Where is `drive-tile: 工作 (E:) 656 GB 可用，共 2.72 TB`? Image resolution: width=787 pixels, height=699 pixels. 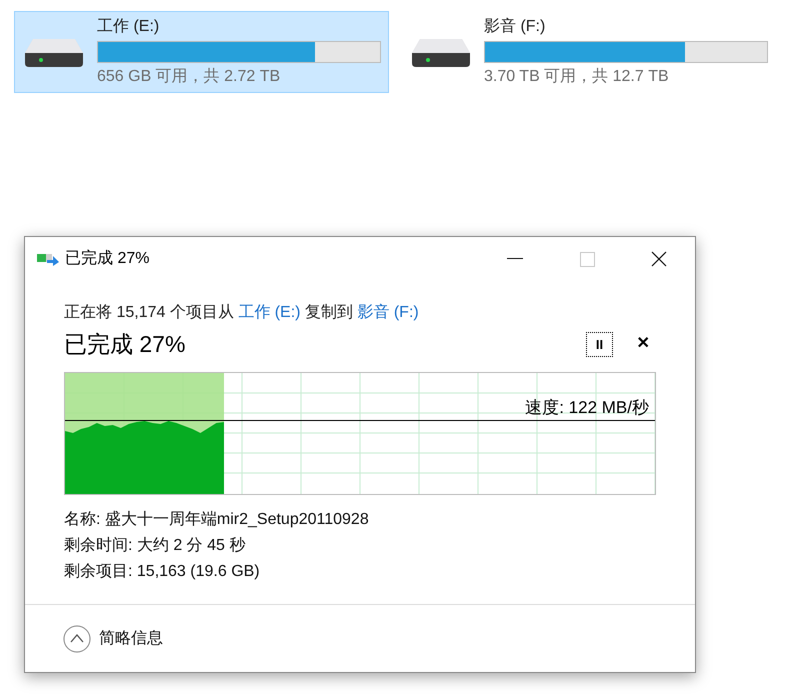 drive-tile: 工作 (E:) 656 GB 可用，共 2.72 TB is located at coordinates (201, 52).